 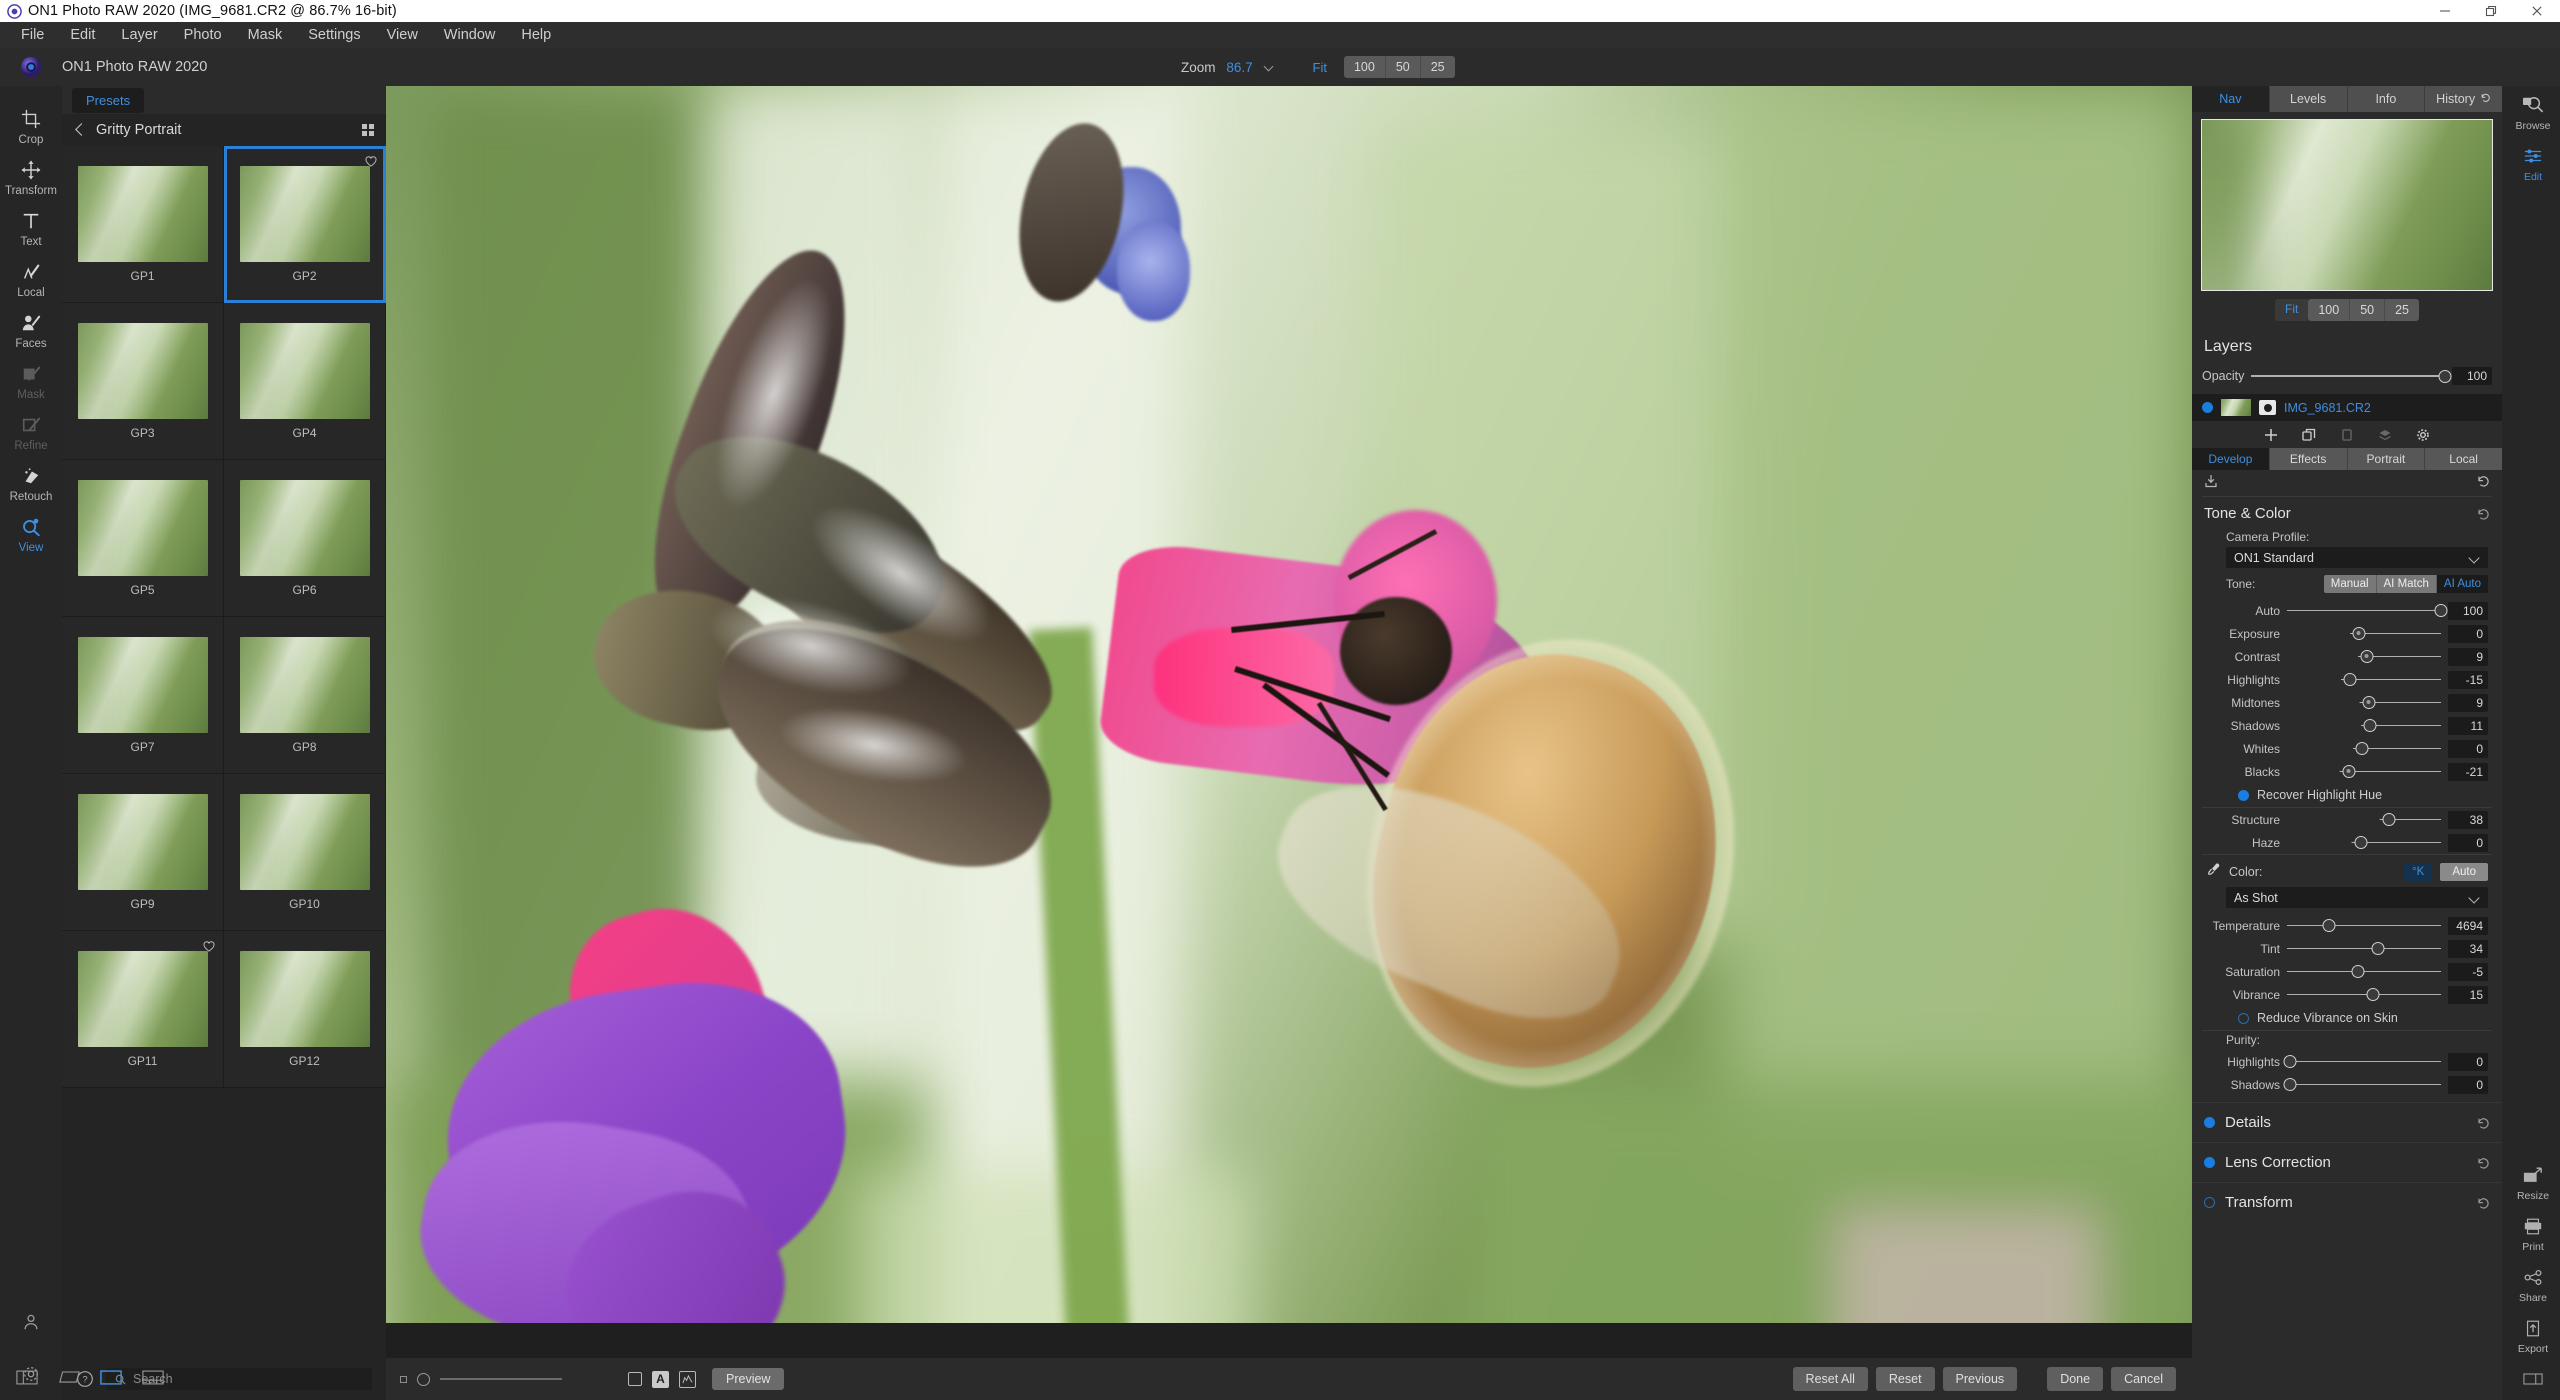 I want to click on recover-highlight-hue-checkbox, so click(x=2243, y=795).